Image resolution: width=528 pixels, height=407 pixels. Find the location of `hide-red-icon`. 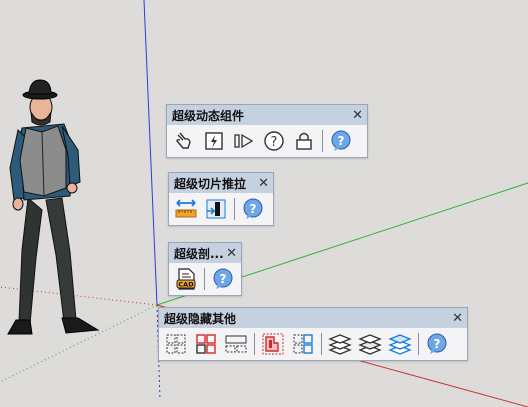

hide-red-icon is located at coordinates (273, 344).